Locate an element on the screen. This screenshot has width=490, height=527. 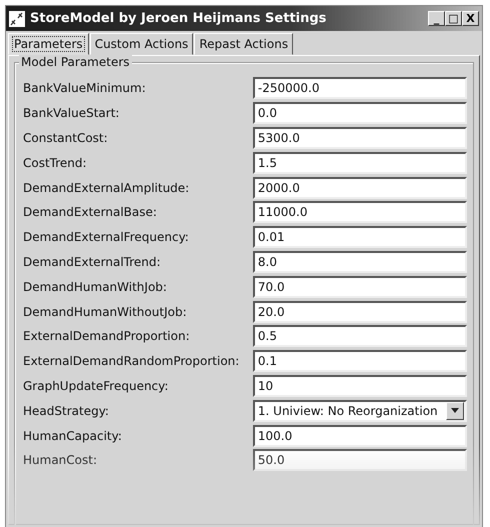
caret-icon is located at coordinates (455, 411).